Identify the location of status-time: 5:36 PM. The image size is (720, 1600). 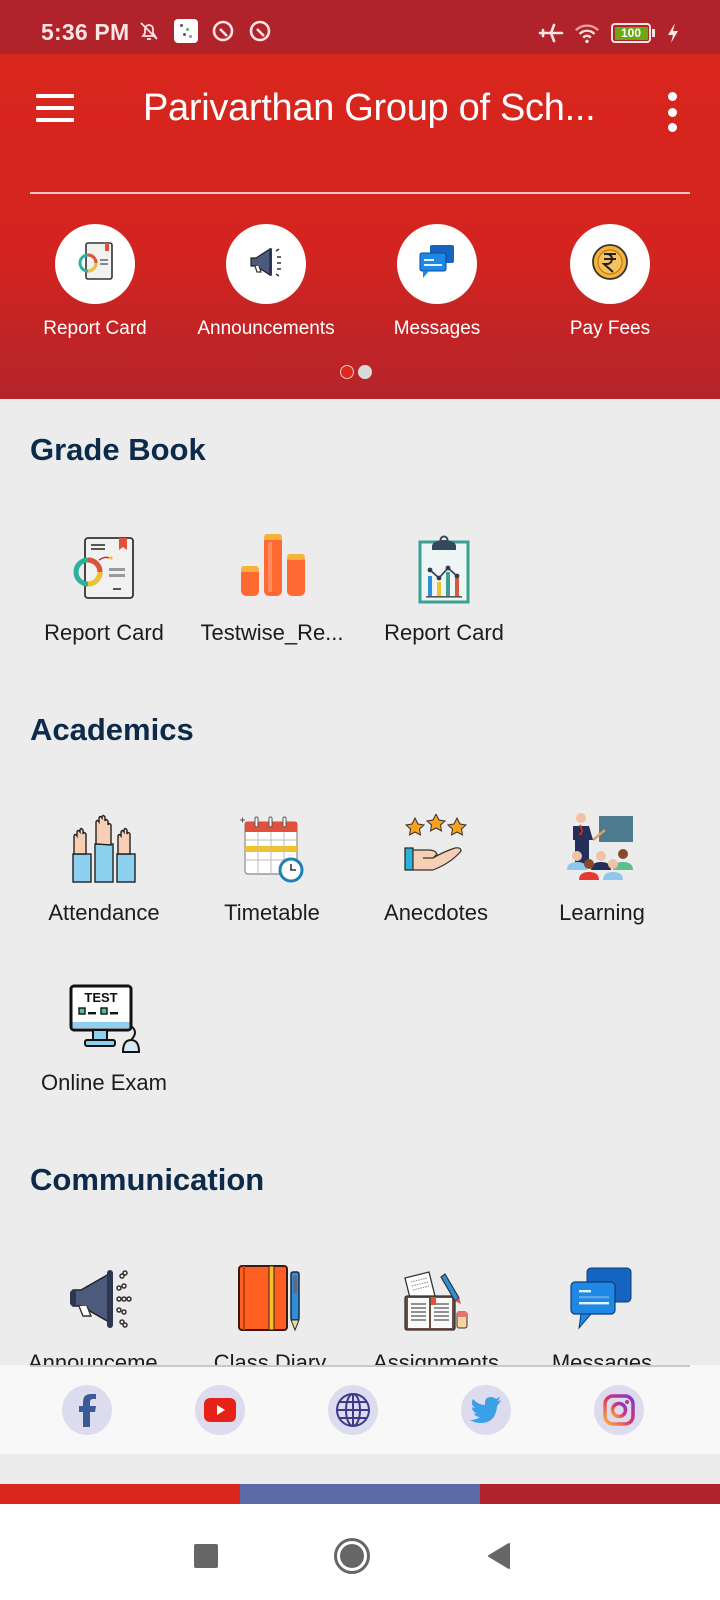
(85, 32).